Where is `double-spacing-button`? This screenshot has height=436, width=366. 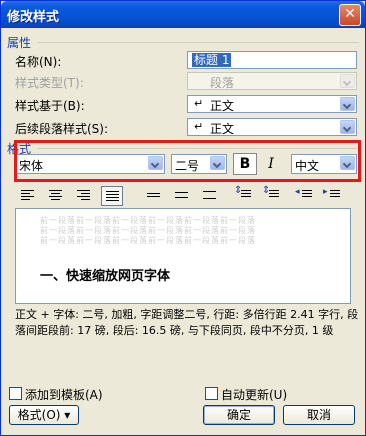
double-spacing-button is located at coordinates (210, 196).